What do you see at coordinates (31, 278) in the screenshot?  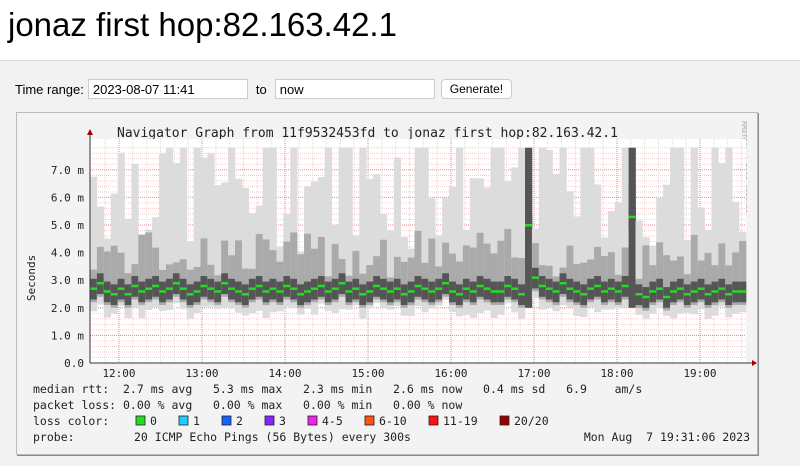 I see `y-axis-label: Seconds` at bounding box center [31, 278].